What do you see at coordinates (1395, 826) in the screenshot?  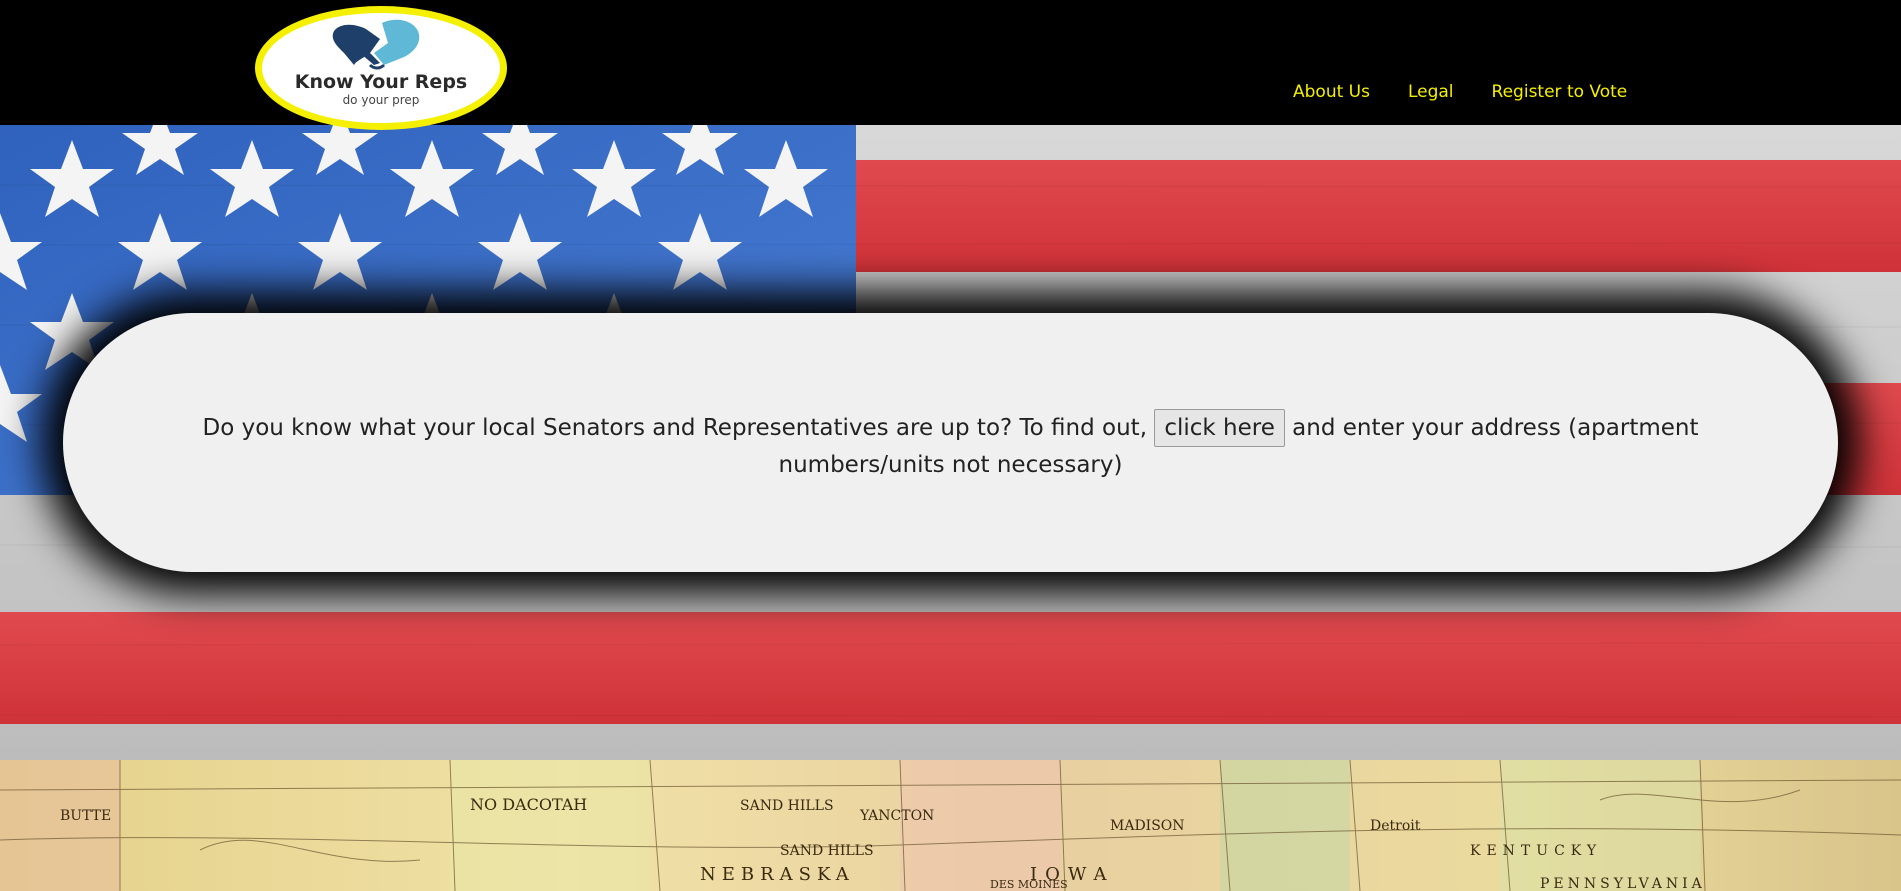 I see `svg-text: Detroit` at bounding box center [1395, 826].